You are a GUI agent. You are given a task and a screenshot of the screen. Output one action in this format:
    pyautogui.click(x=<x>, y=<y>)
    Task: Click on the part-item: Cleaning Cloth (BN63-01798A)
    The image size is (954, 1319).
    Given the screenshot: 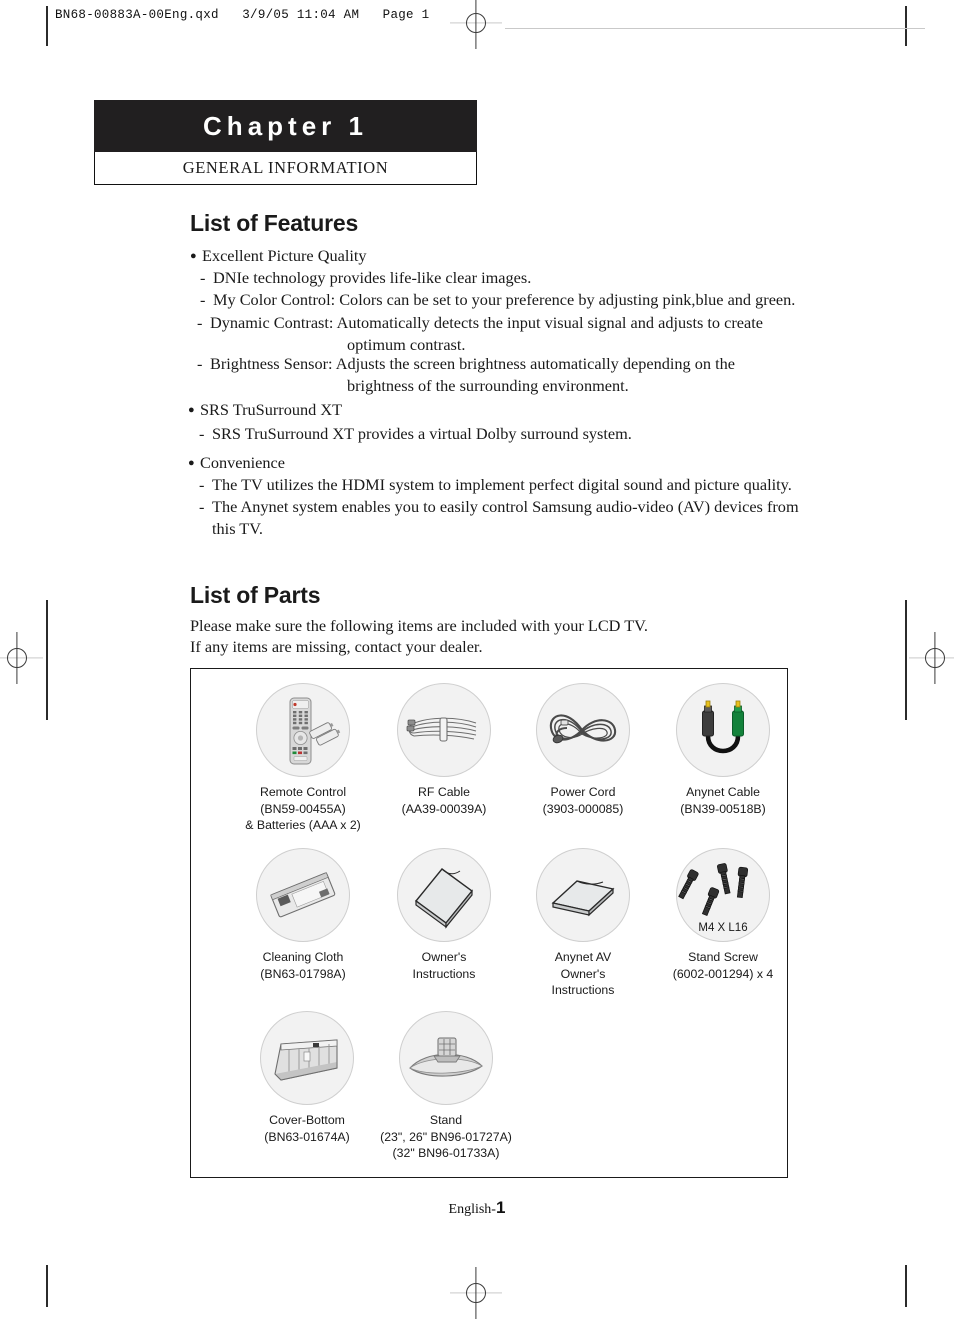 What is the action you would take?
    pyautogui.click(x=303, y=915)
    